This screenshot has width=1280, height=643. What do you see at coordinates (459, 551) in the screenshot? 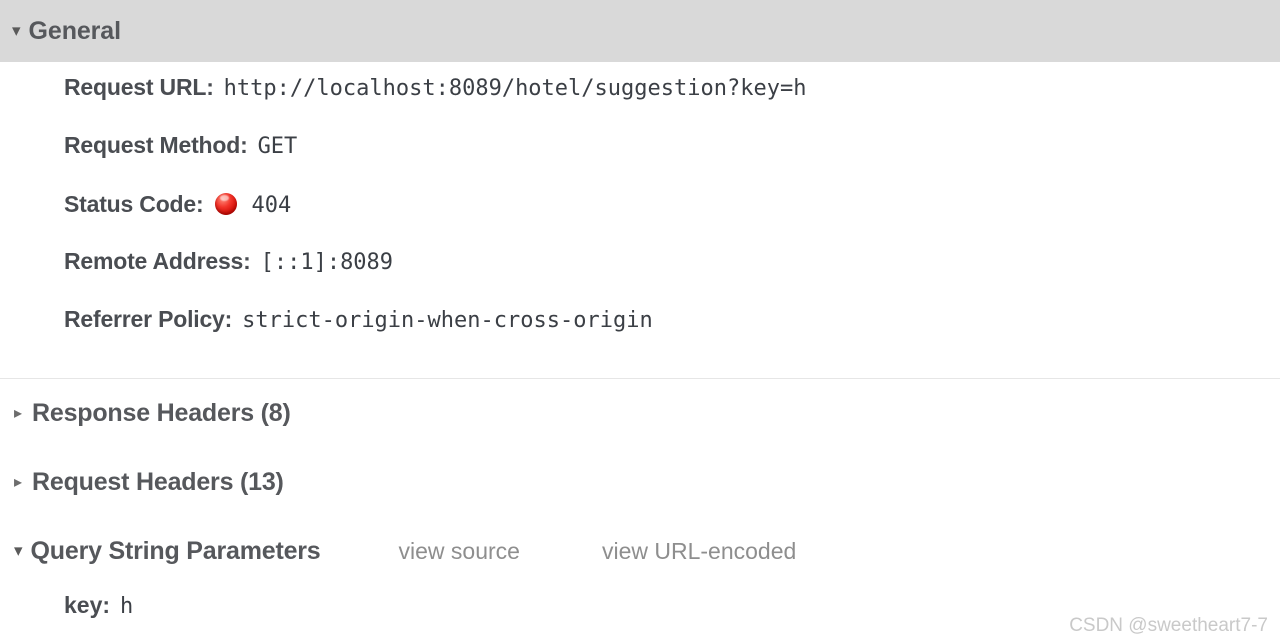
I see `view-source-link: view source` at bounding box center [459, 551].